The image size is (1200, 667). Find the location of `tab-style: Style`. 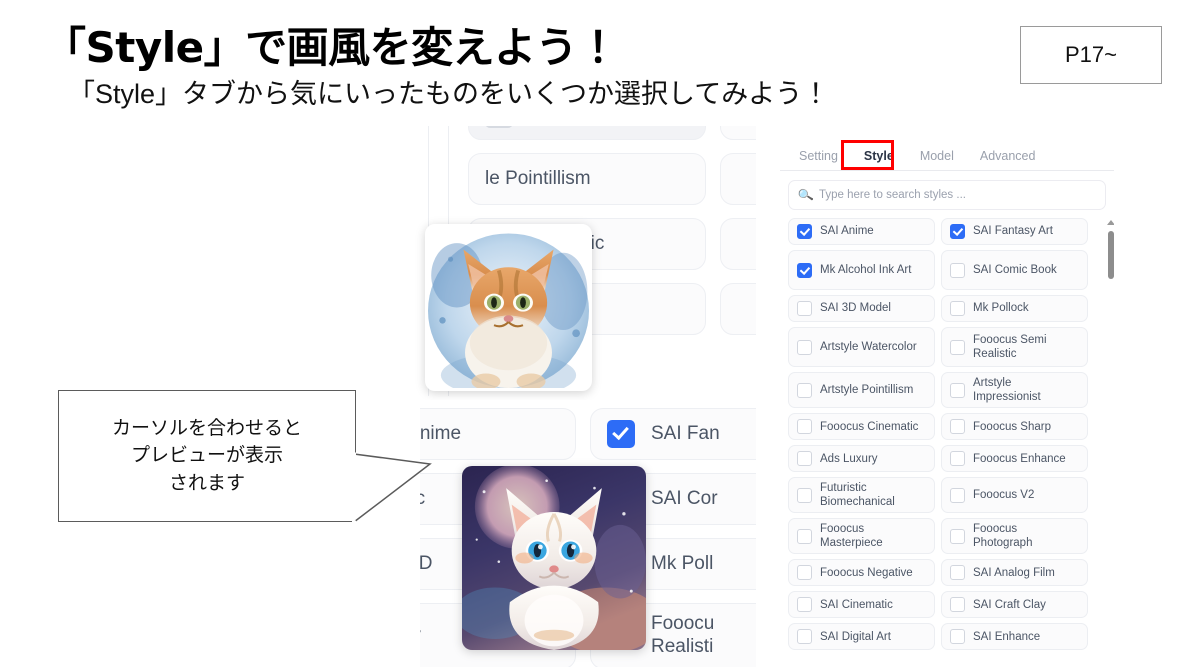

tab-style: Style is located at coordinates (879, 157).